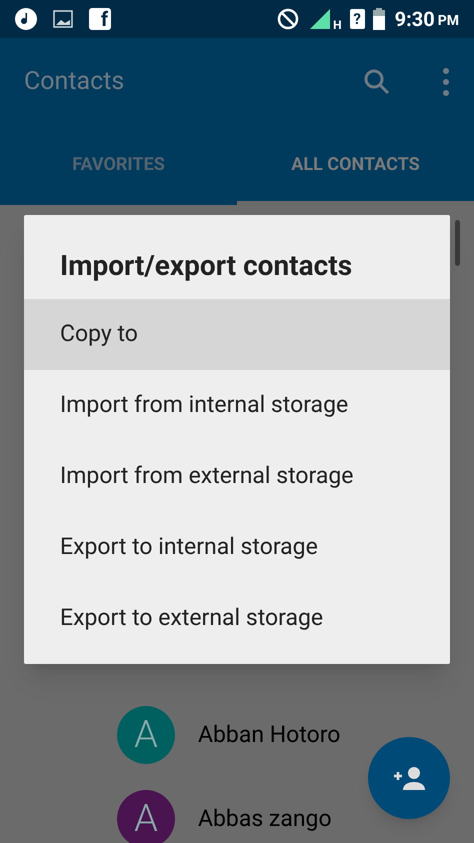 The image size is (474, 843). Describe the element at coordinates (26, 19) in the screenshot. I see `music-note-icon` at that location.